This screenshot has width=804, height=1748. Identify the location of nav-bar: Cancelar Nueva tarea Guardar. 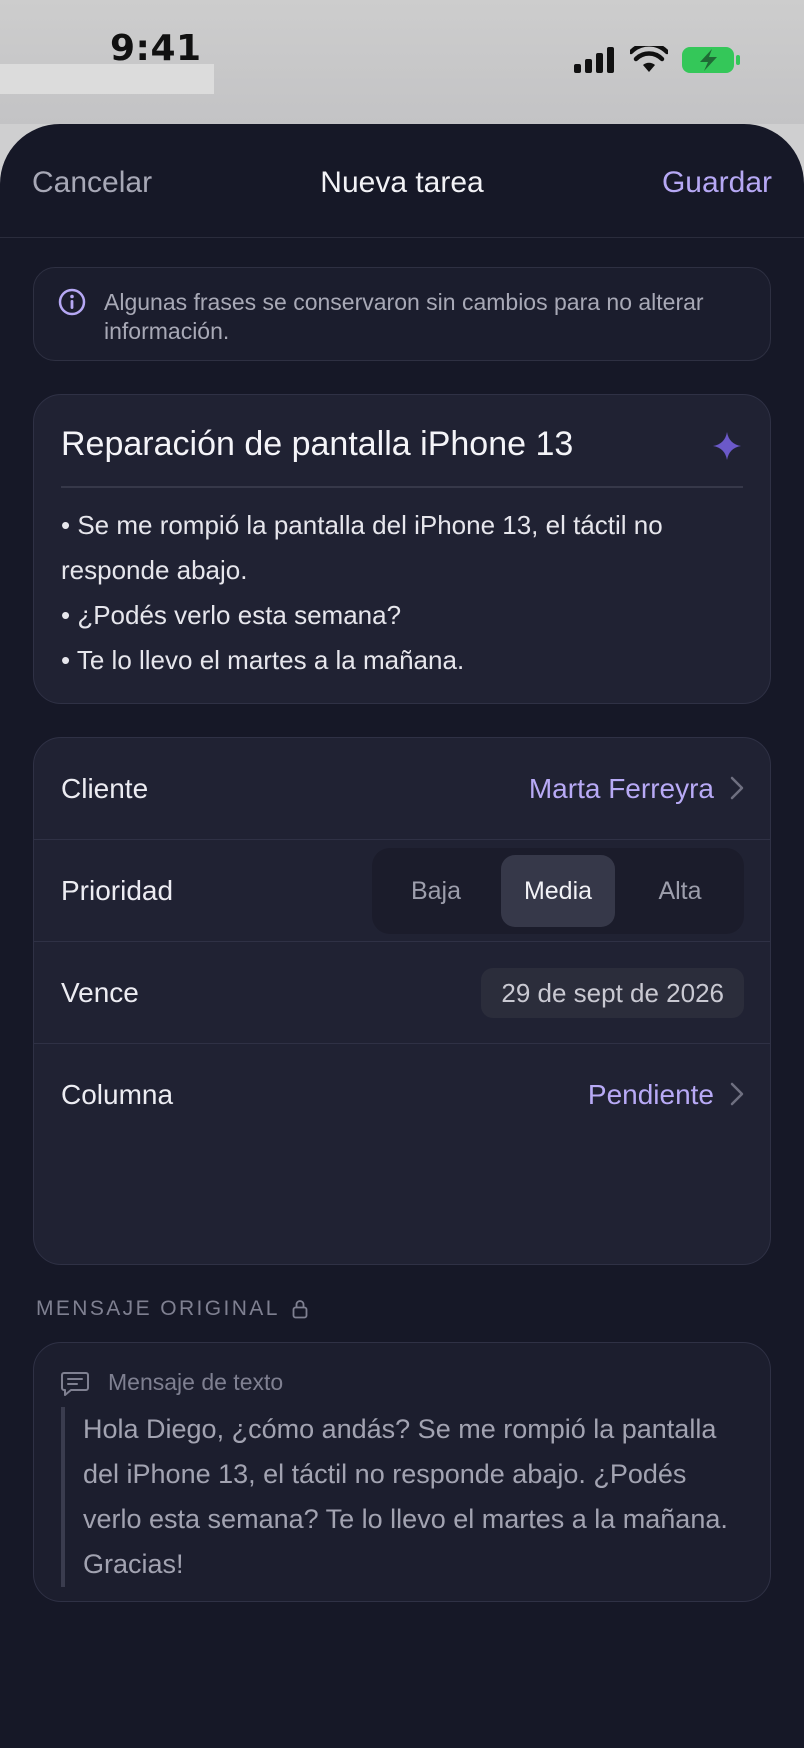
(402, 181).